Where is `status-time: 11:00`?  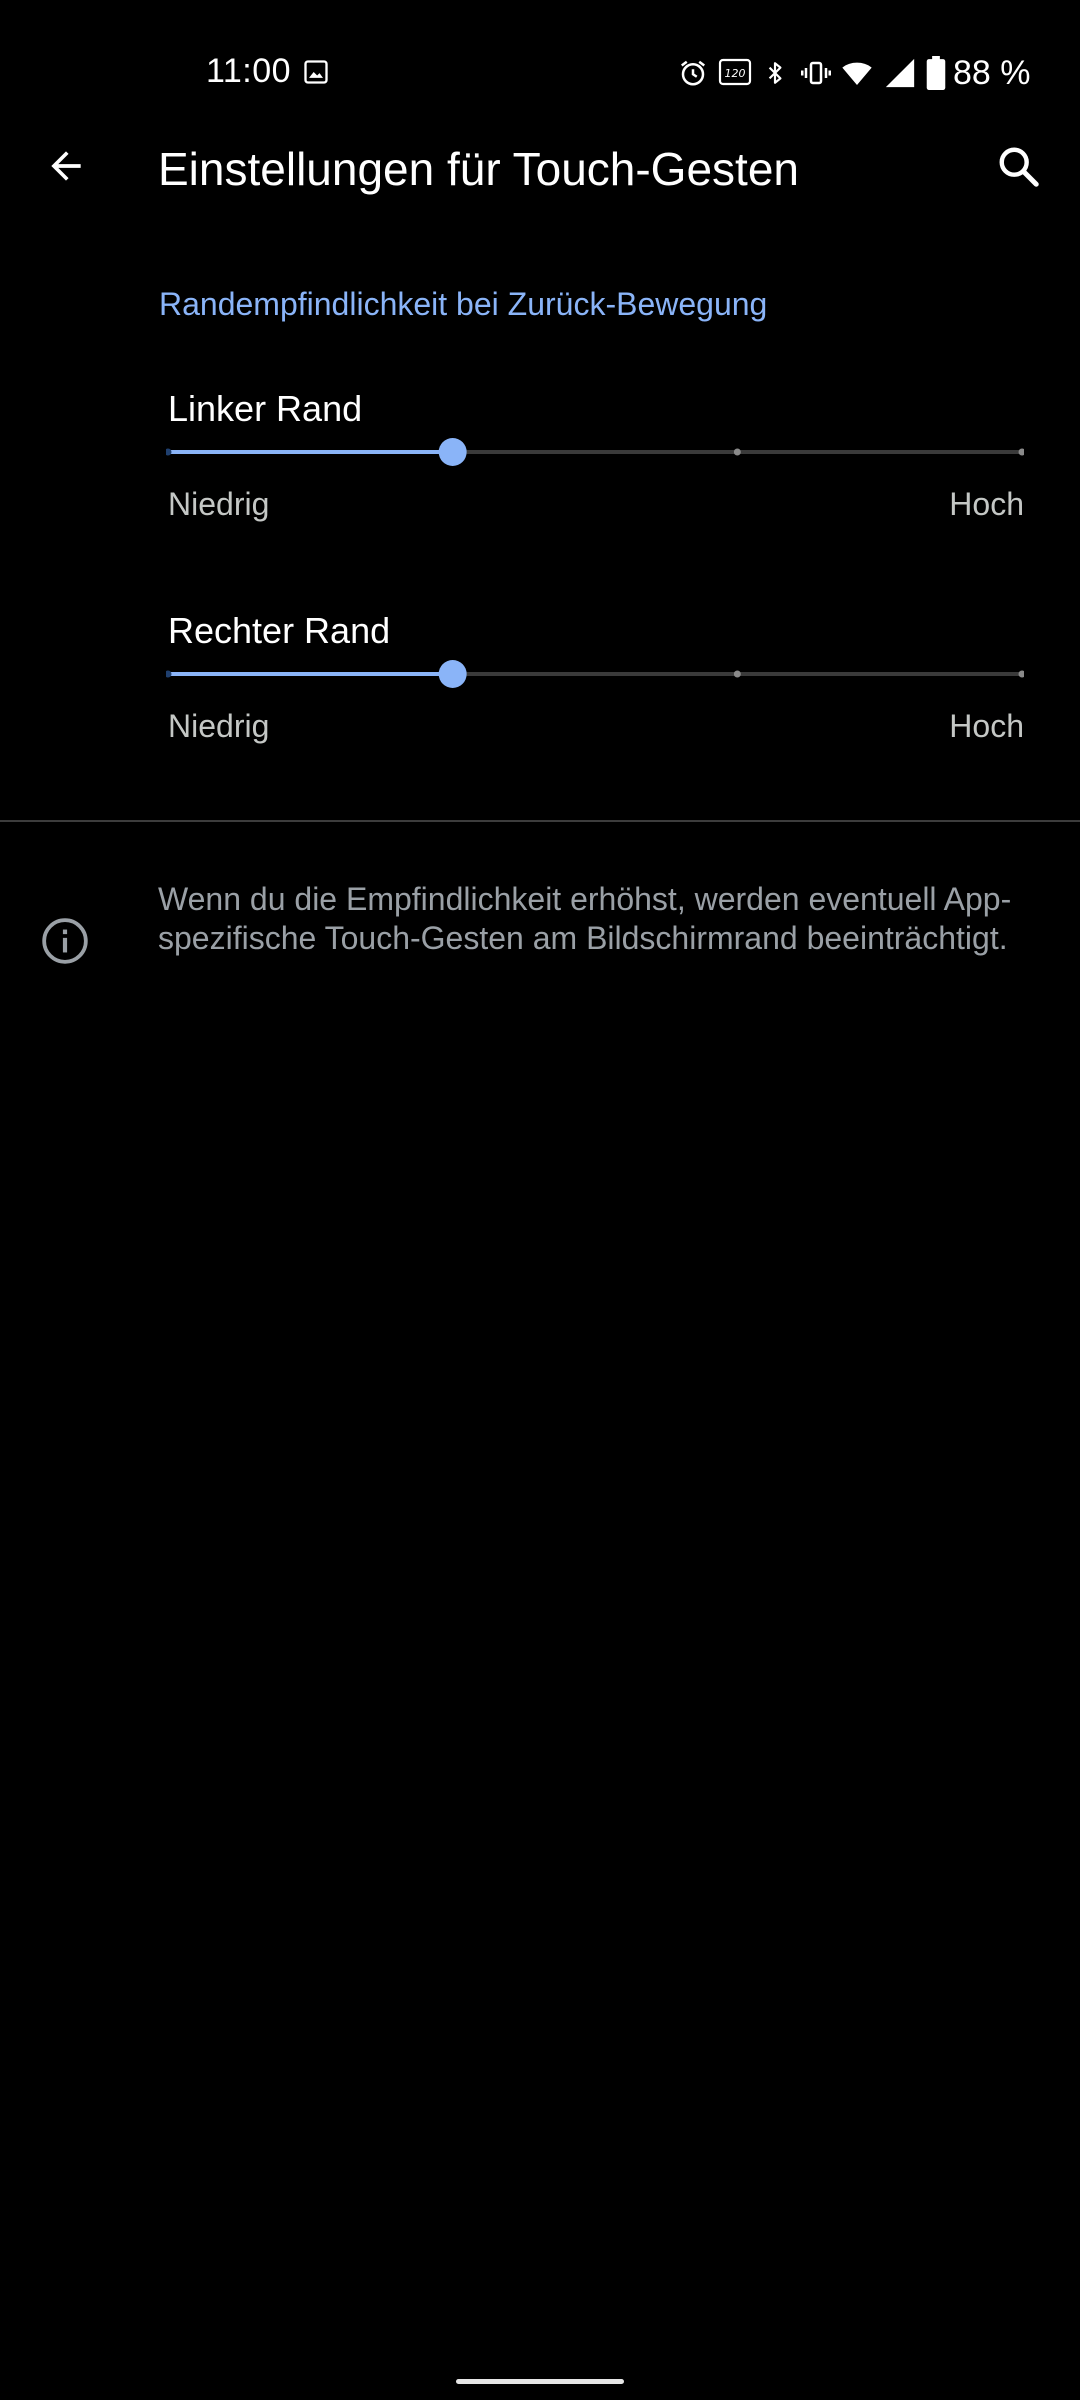 status-time: 11:00 is located at coordinates (249, 71).